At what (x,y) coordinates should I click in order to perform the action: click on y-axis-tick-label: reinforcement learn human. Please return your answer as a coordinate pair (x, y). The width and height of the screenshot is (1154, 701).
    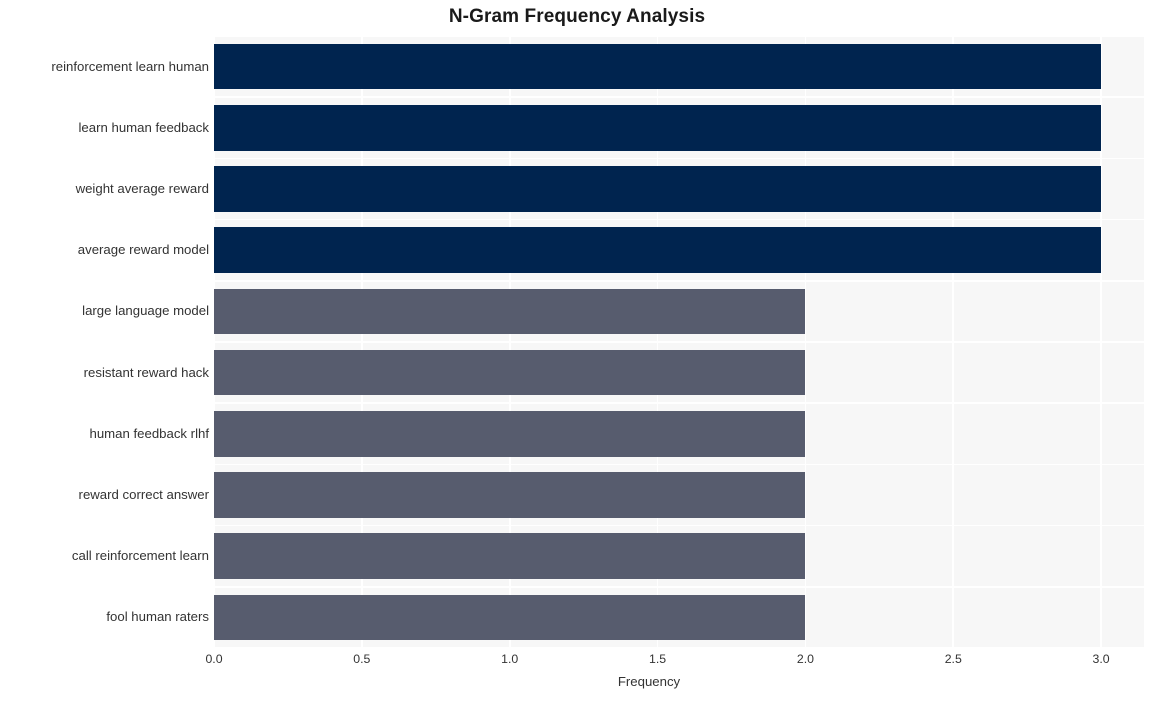
    Looking at the image, I should click on (130, 66).